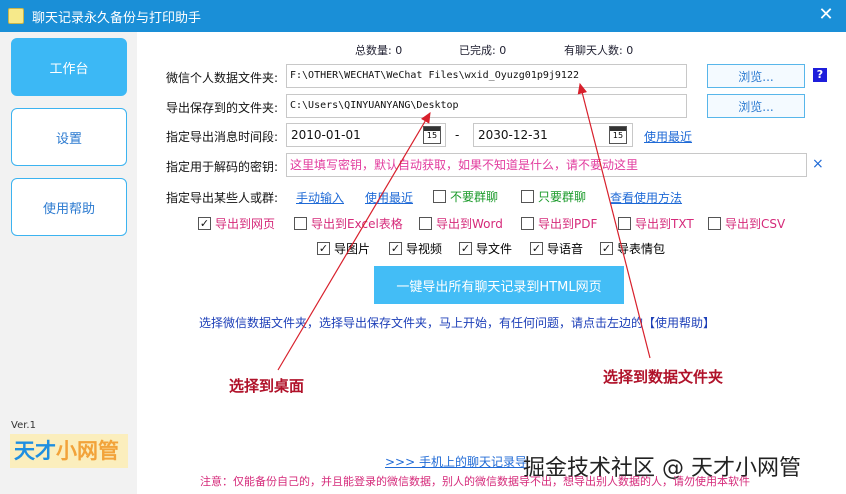 Image resolution: width=846 pixels, height=494 pixels. I want to click on version-label: Ver.1, so click(23, 425).